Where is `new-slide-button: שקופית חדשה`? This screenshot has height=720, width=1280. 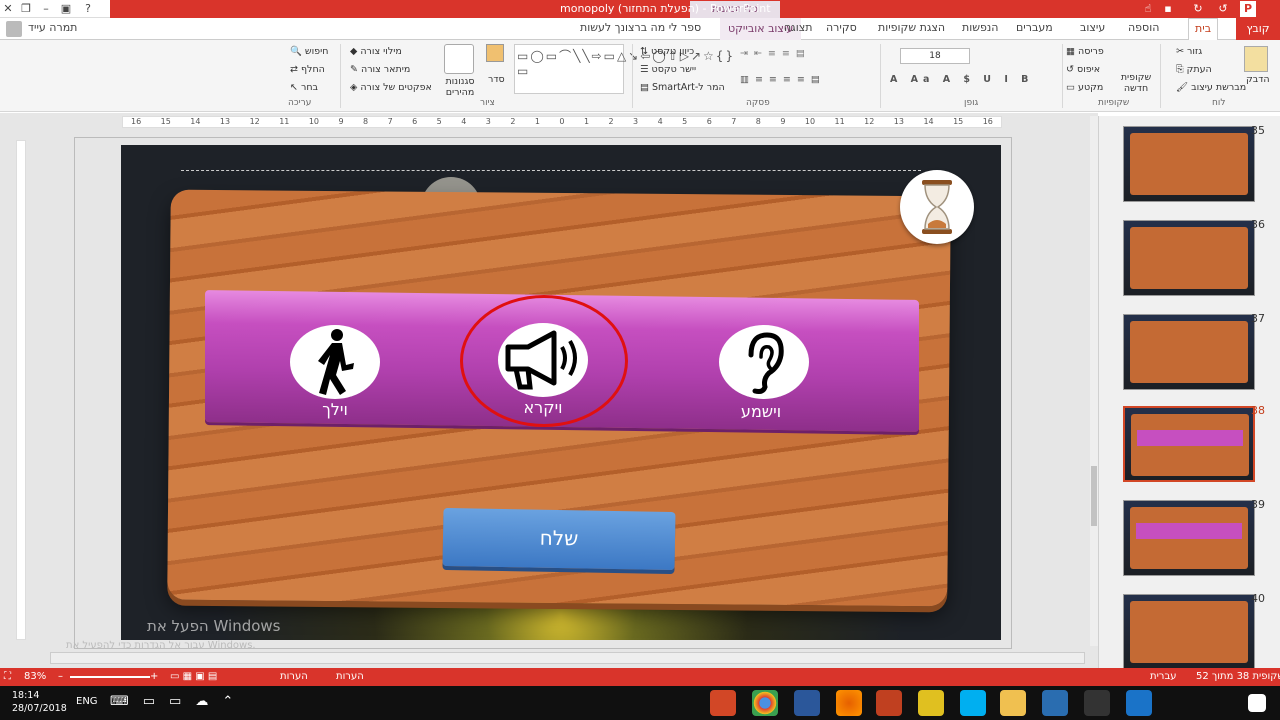
new-slide-button: שקופית חדשה is located at coordinates (1136, 83).